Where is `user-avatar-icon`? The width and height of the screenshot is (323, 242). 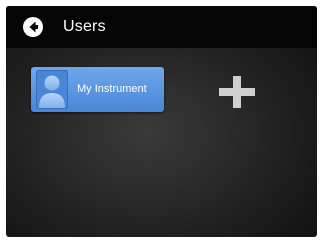
user-avatar-icon is located at coordinates (52, 89).